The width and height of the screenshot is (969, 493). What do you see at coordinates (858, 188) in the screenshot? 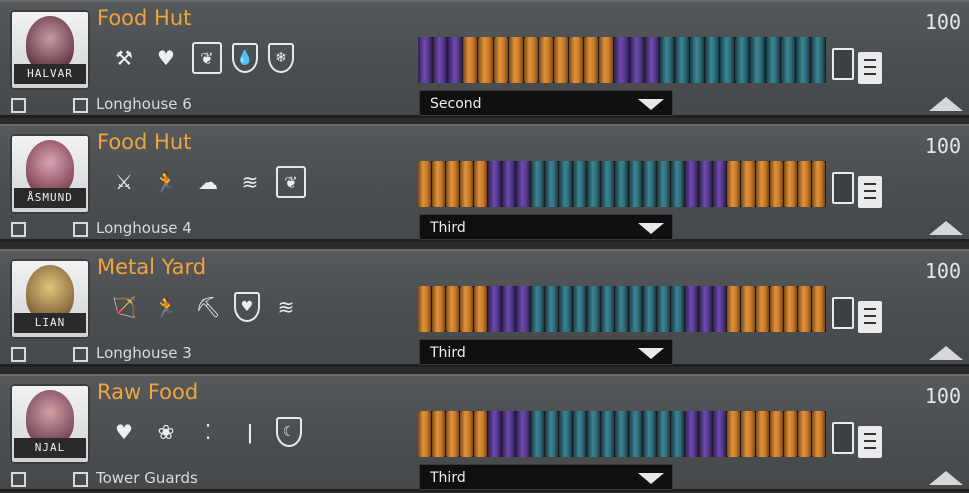
I see `policy-cards-icon` at bounding box center [858, 188].